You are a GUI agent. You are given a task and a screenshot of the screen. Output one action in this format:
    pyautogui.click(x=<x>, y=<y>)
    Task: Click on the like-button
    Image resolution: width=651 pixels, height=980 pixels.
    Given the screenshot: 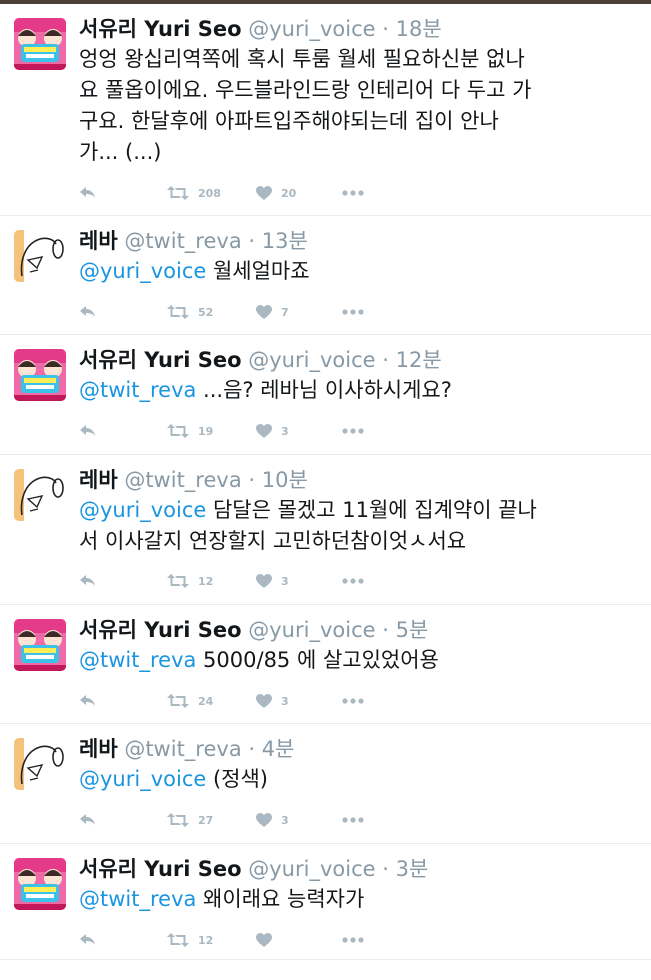 What is the action you would take?
    pyautogui.click(x=299, y=940)
    